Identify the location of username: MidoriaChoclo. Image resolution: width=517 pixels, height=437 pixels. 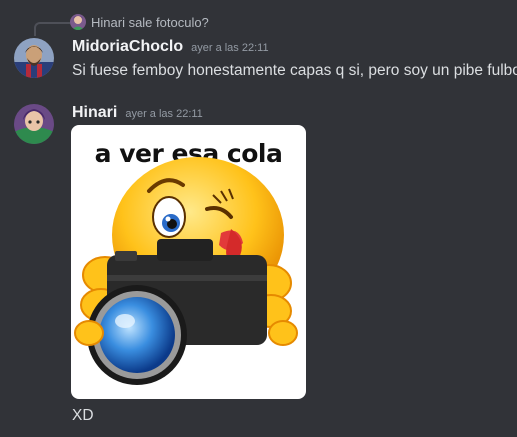
(127, 47).